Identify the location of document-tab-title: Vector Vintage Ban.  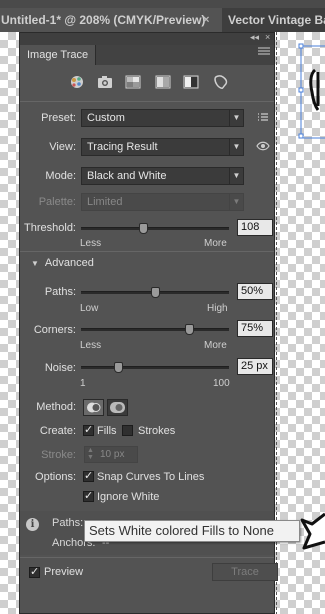
(276, 20).